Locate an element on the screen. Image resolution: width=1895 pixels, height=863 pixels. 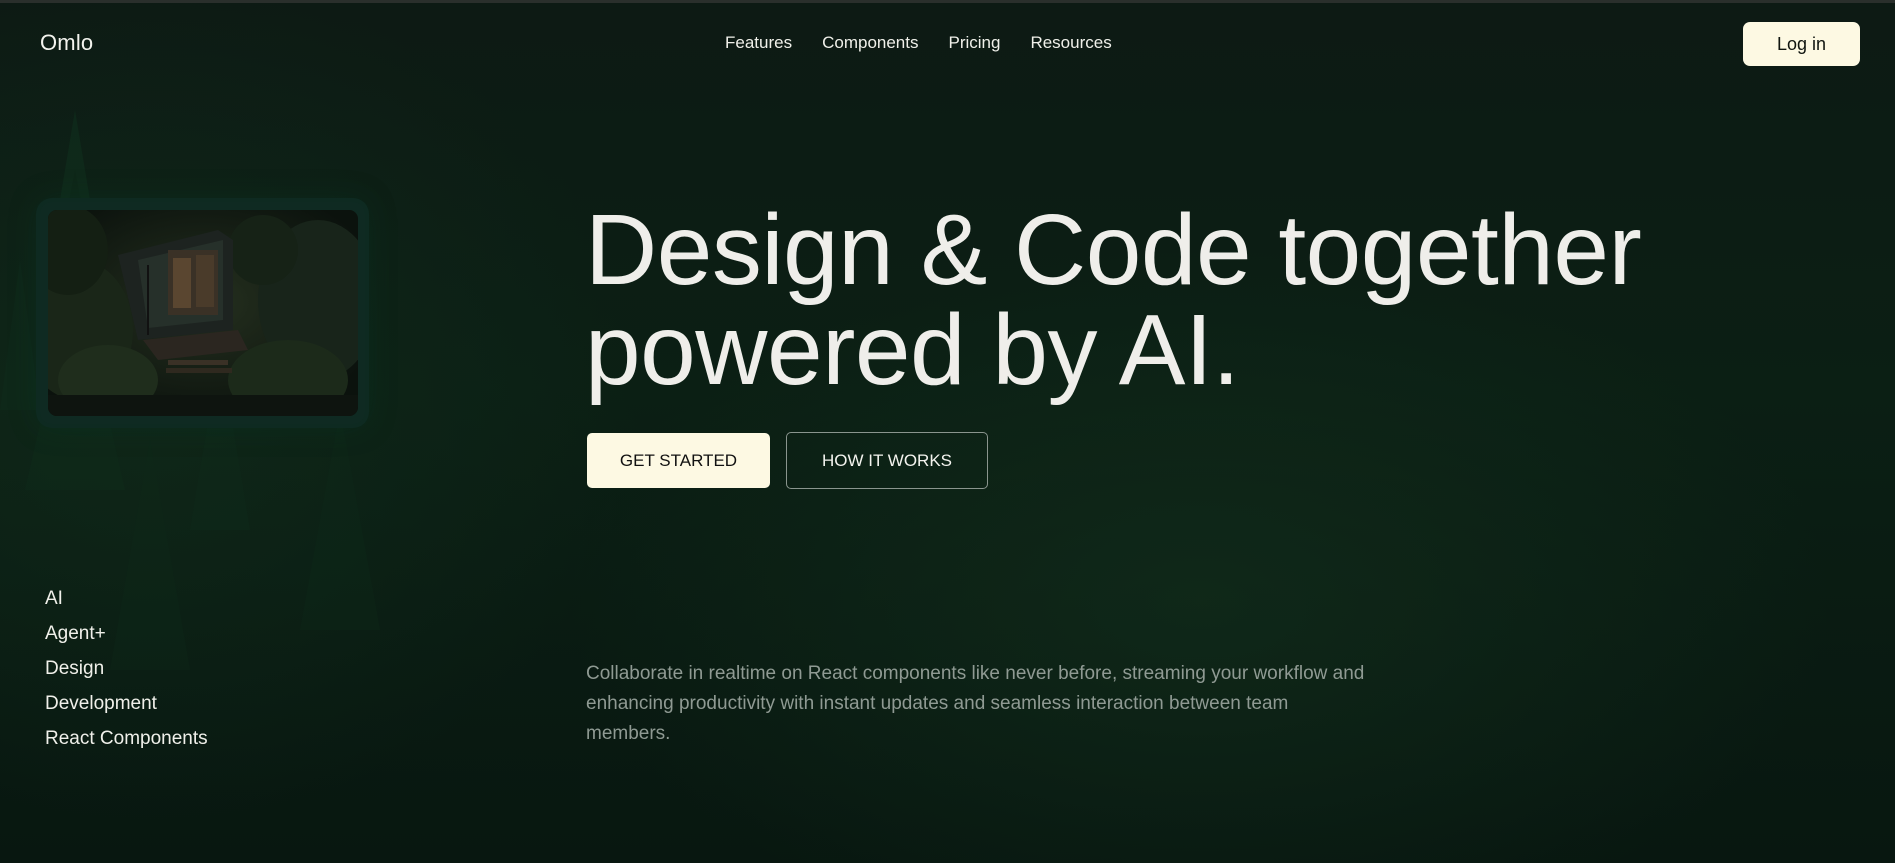
main-nav: Features Components Pricing Resources is located at coordinates (918, 43).